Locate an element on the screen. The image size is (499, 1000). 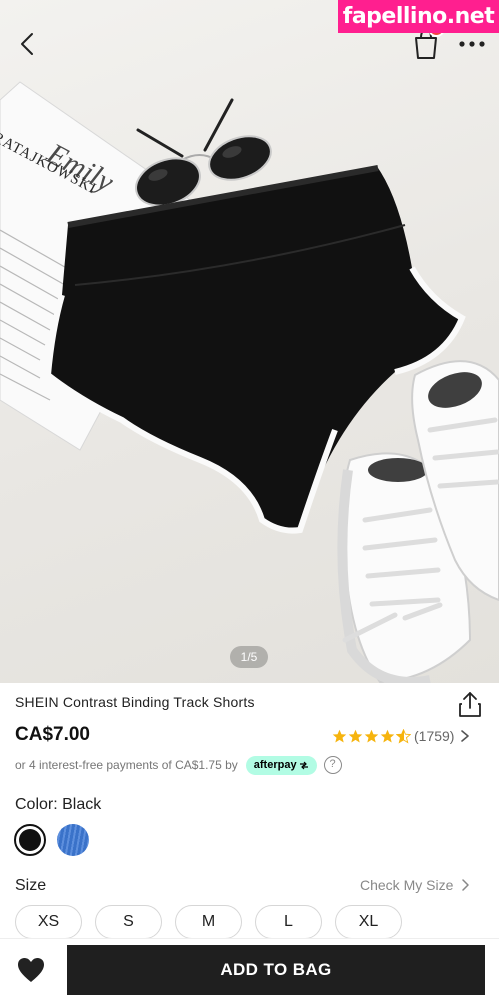
image-pager: 1/5 is located at coordinates (249, 657).